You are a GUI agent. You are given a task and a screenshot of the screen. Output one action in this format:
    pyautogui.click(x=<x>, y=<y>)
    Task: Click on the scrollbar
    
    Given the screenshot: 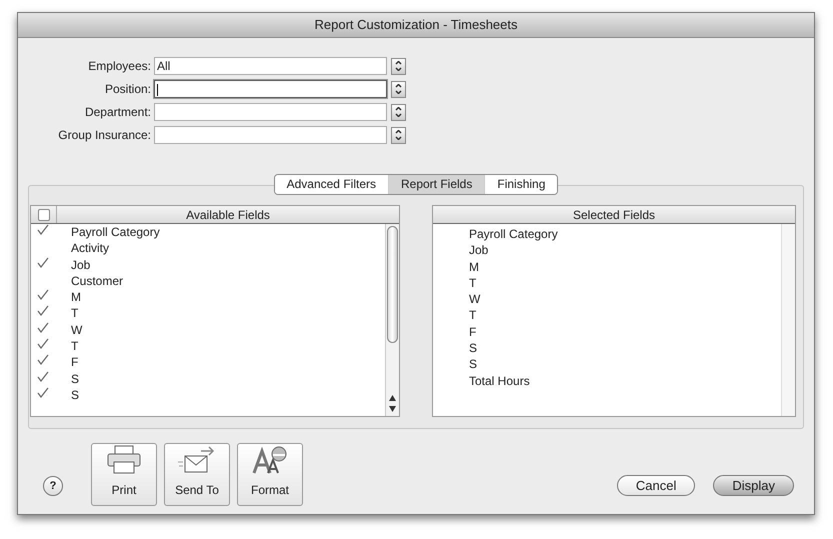 What is the action you would take?
    pyautogui.click(x=392, y=320)
    